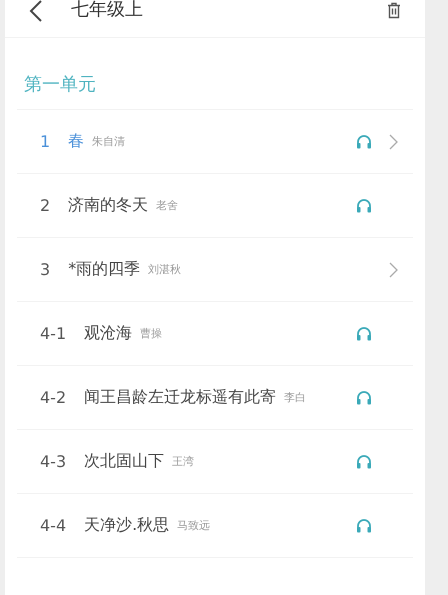 This screenshot has height=595, width=448. Describe the element at coordinates (108, 205) in the screenshot. I see `lesson-title: 济南的冬天` at that location.